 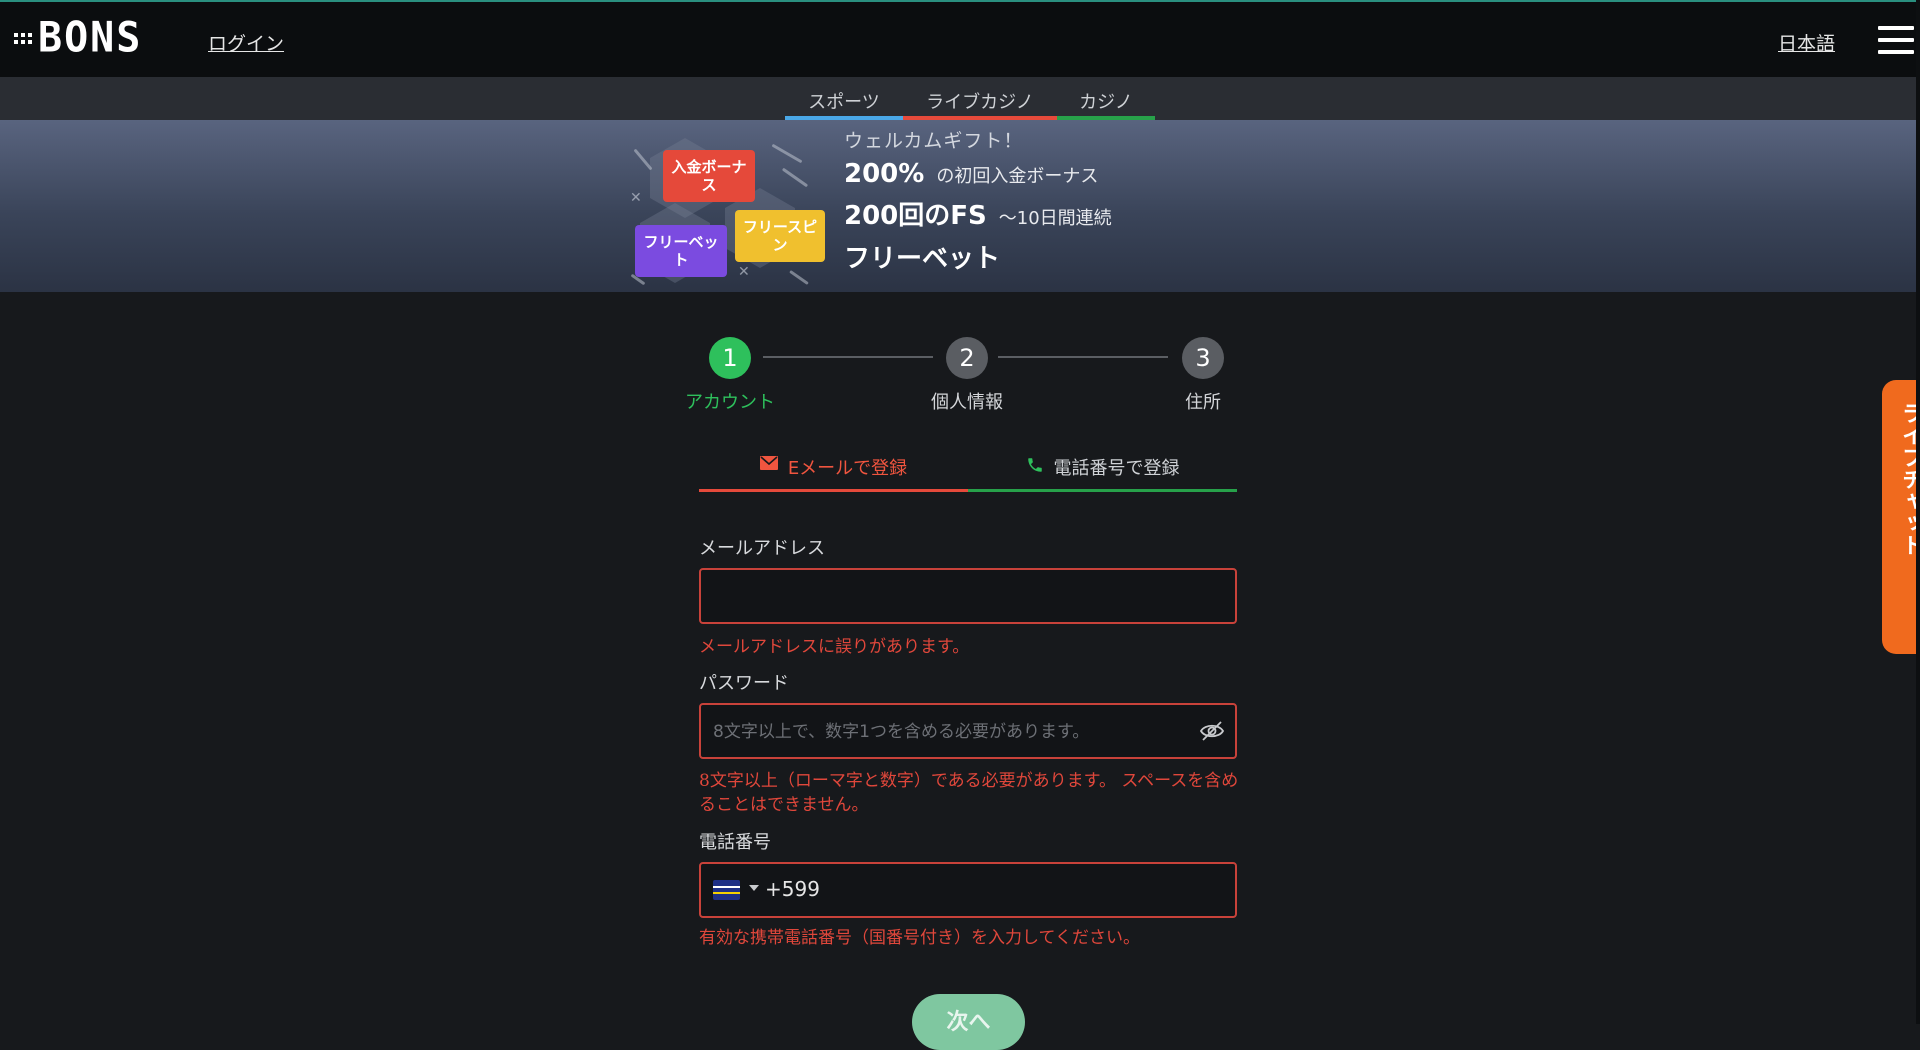 I want to click on login-link: ログイン, so click(x=246, y=42).